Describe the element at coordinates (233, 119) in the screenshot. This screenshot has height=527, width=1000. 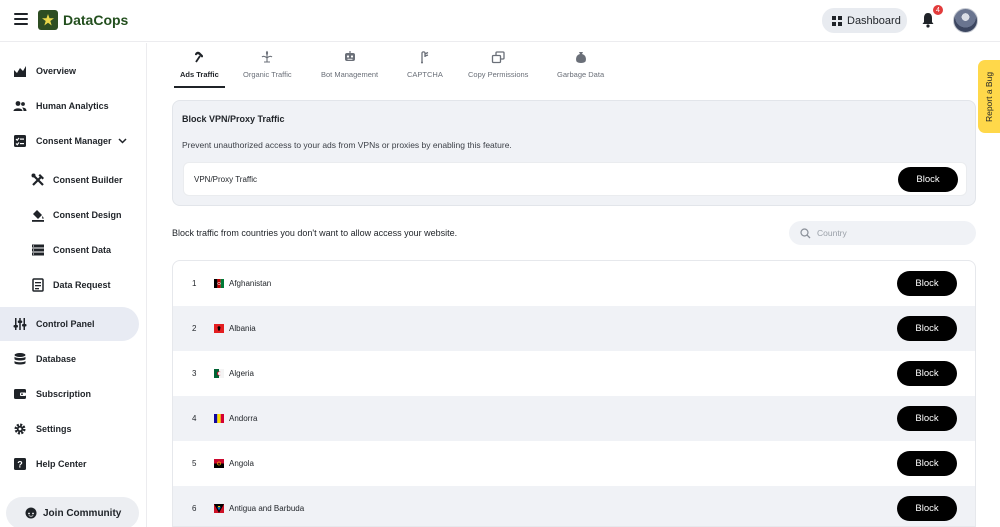
I see `vpn-card-title: Block VPN/Proxy Traffic` at that location.